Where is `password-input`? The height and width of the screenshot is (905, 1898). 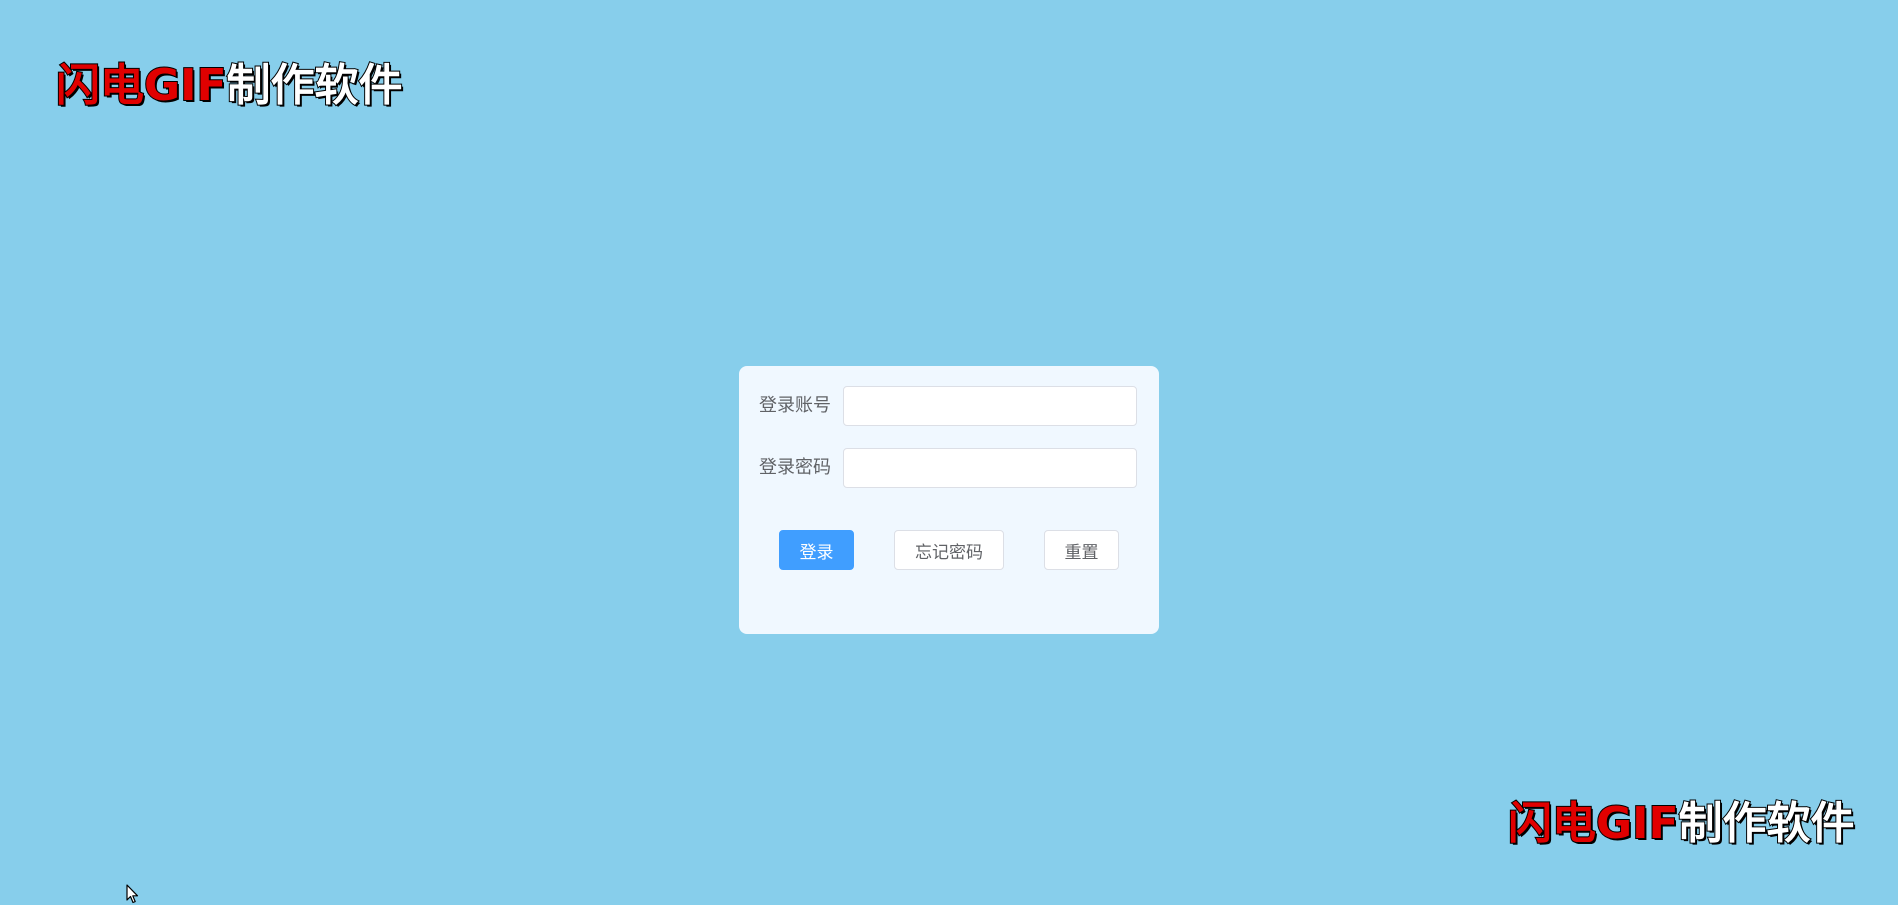
password-input is located at coordinates (990, 468).